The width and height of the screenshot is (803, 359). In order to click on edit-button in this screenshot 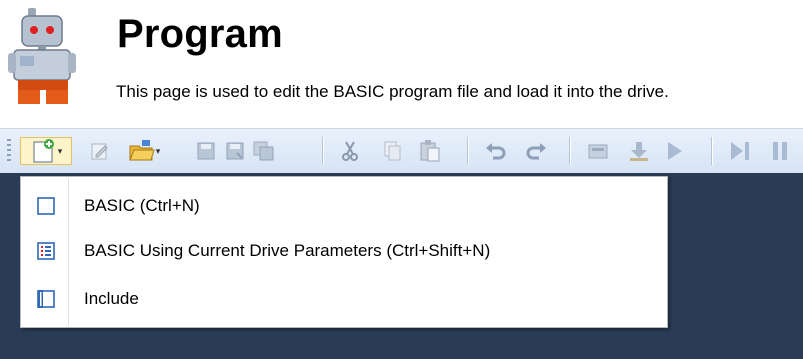, I will do `click(100, 151)`.